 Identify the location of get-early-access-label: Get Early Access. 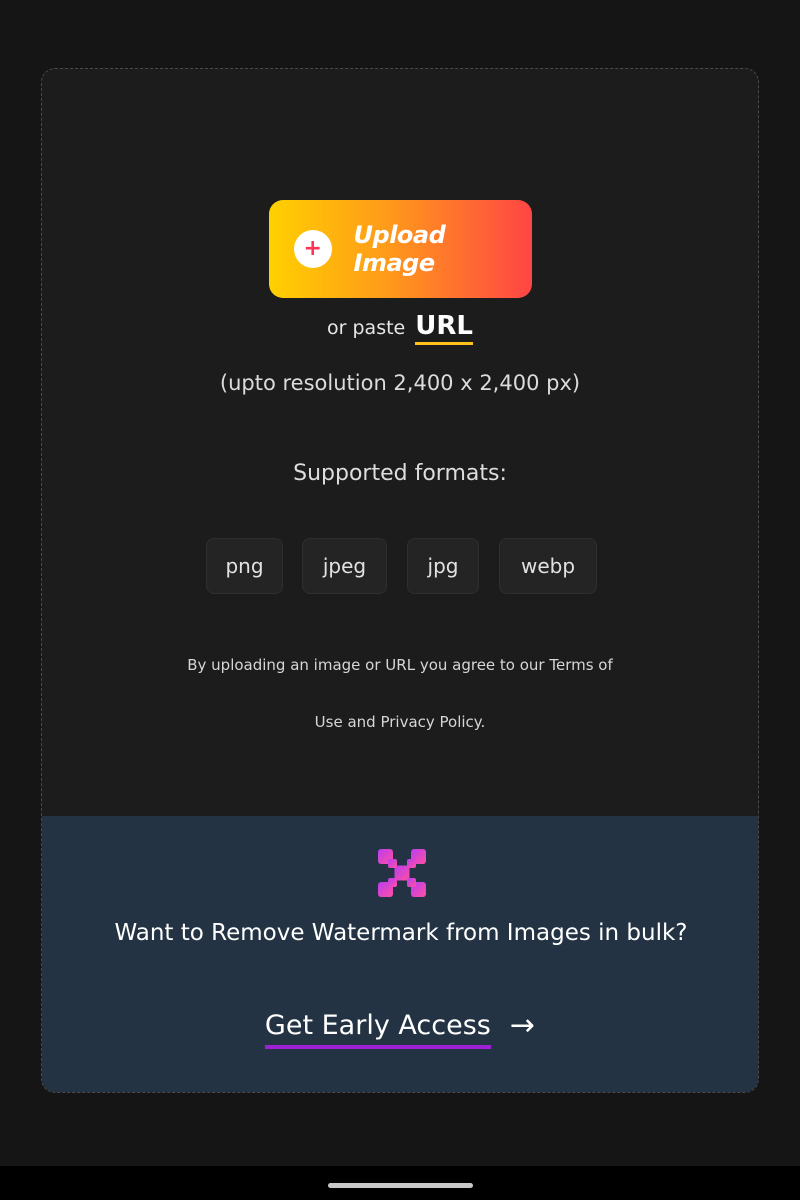
(377, 1029).